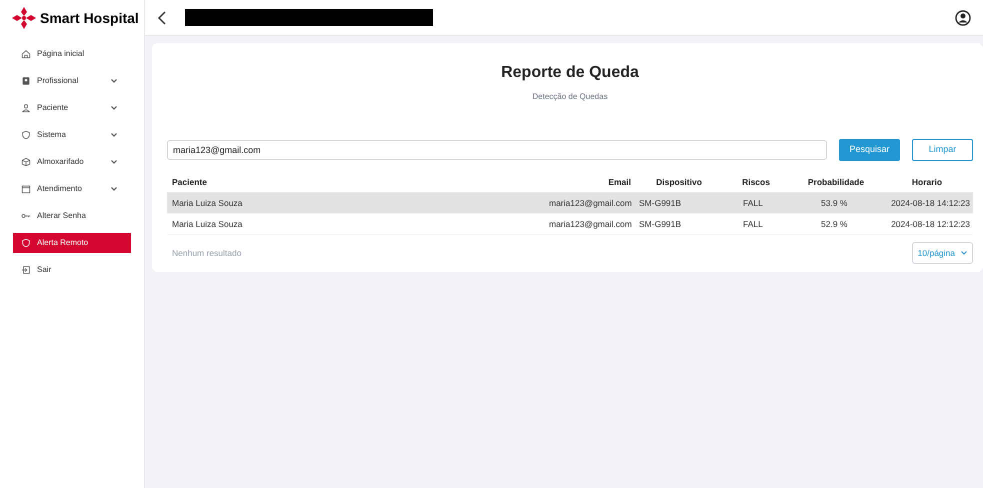 This screenshot has width=983, height=488. What do you see at coordinates (26, 270) in the screenshot?
I see `logout-icon` at bounding box center [26, 270].